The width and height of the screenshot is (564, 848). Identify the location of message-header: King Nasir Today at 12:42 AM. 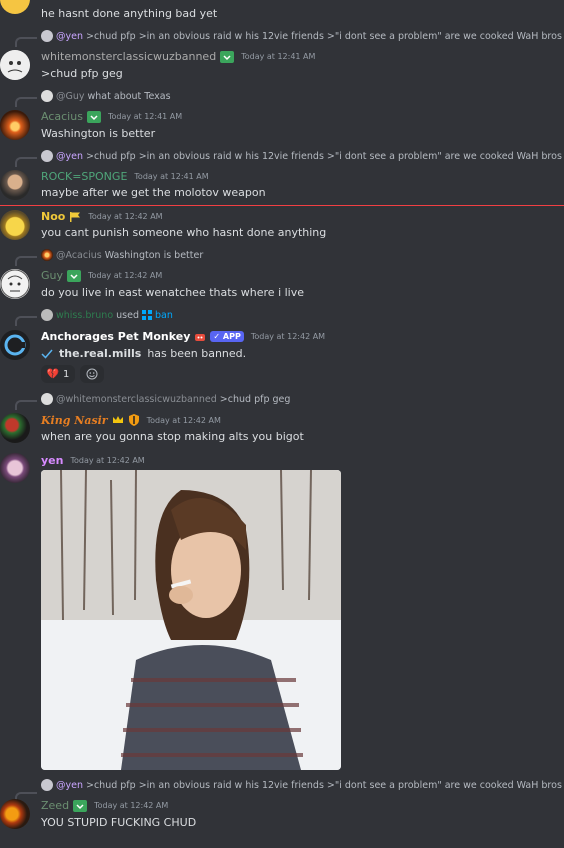
(131, 420).